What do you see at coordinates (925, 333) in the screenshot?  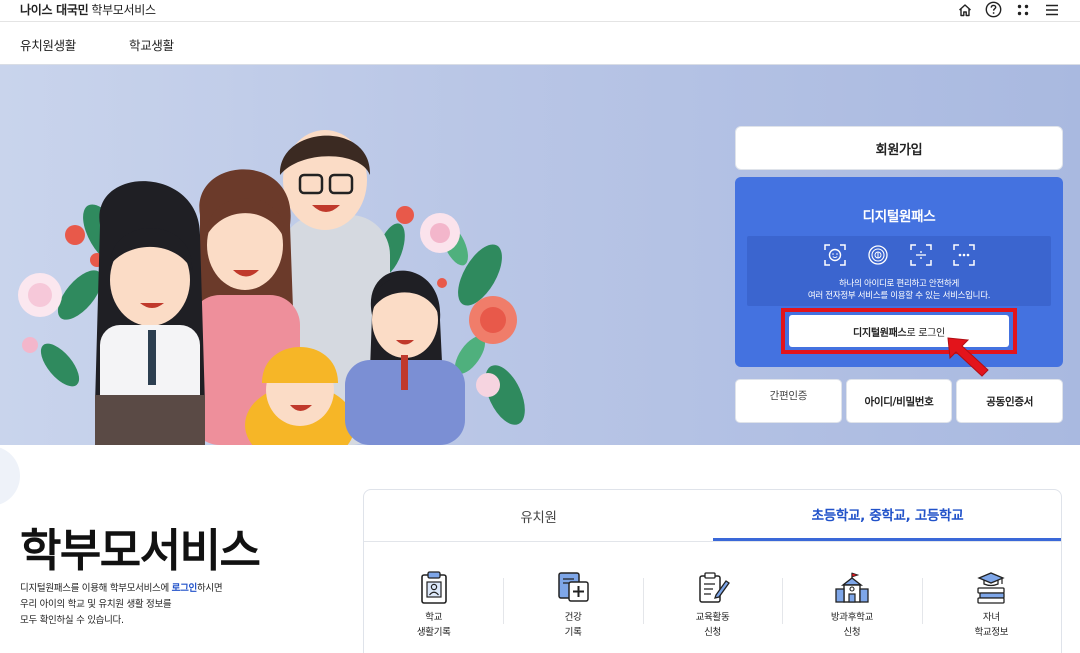 I see `login-button-rest: 로 로그인` at bounding box center [925, 333].